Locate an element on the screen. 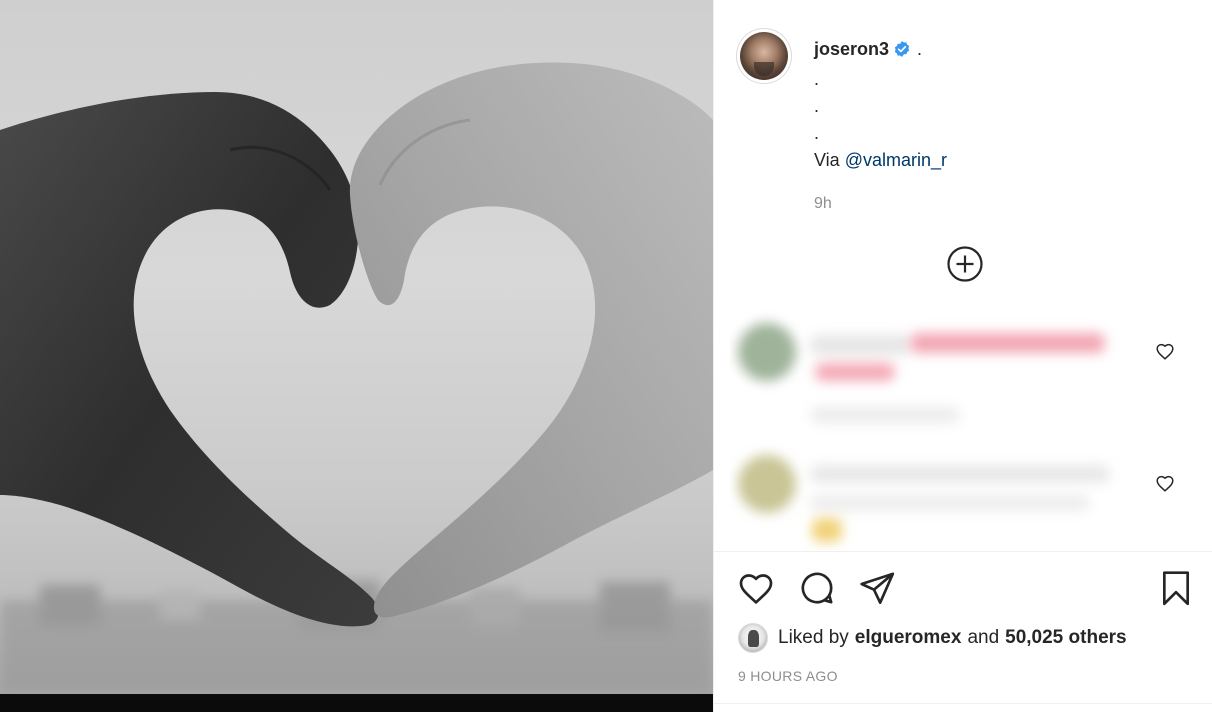  caption-line-4: . is located at coordinates (817, 133).